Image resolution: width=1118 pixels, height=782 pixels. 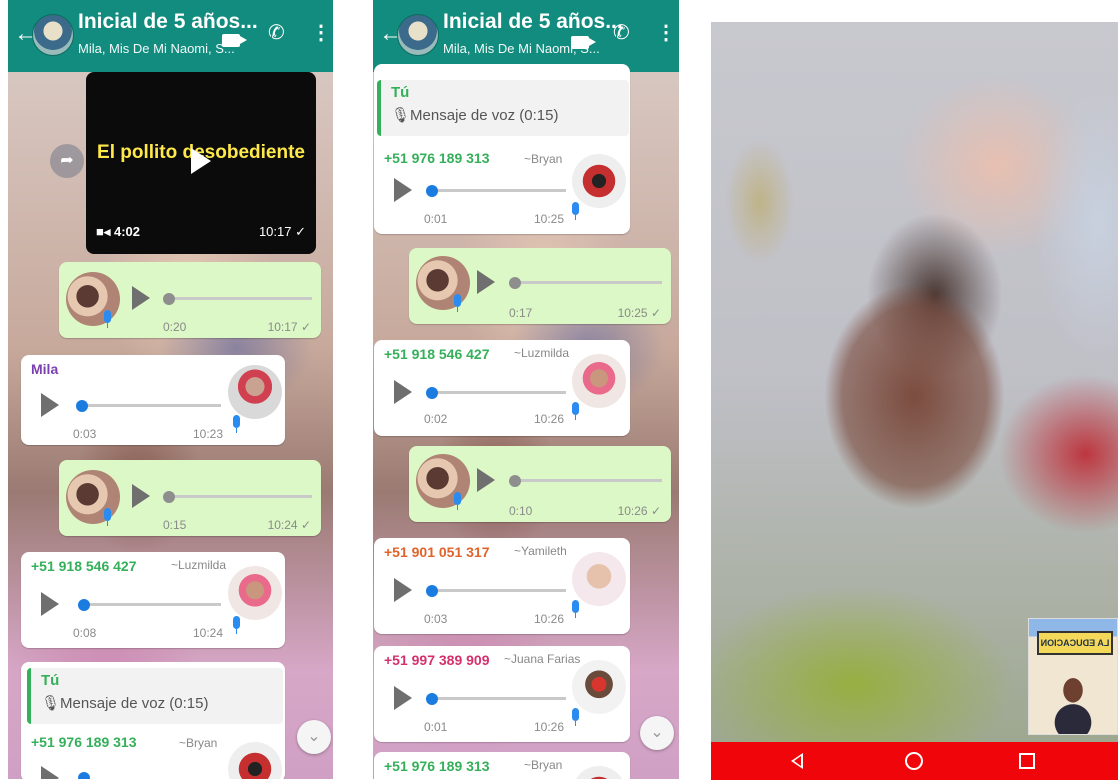 What do you see at coordinates (175, 525) in the screenshot?
I see `voice-duration: 0:15` at bounding box center [175, 525].